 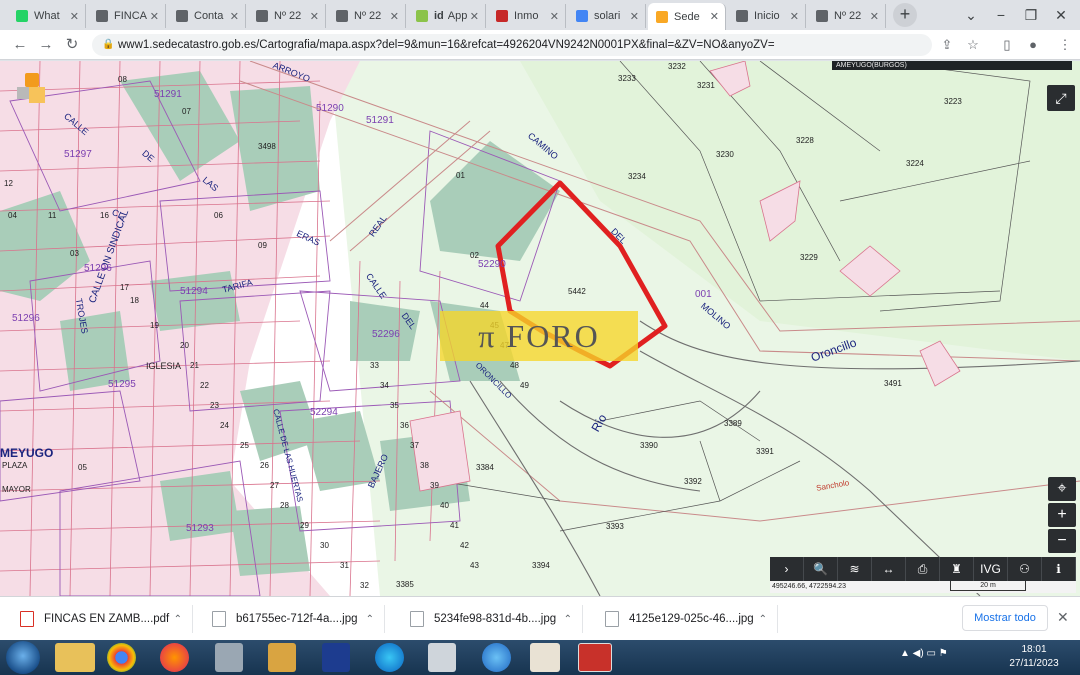 I want to click on street-label: MAYOR, so click(x=16, y=489).